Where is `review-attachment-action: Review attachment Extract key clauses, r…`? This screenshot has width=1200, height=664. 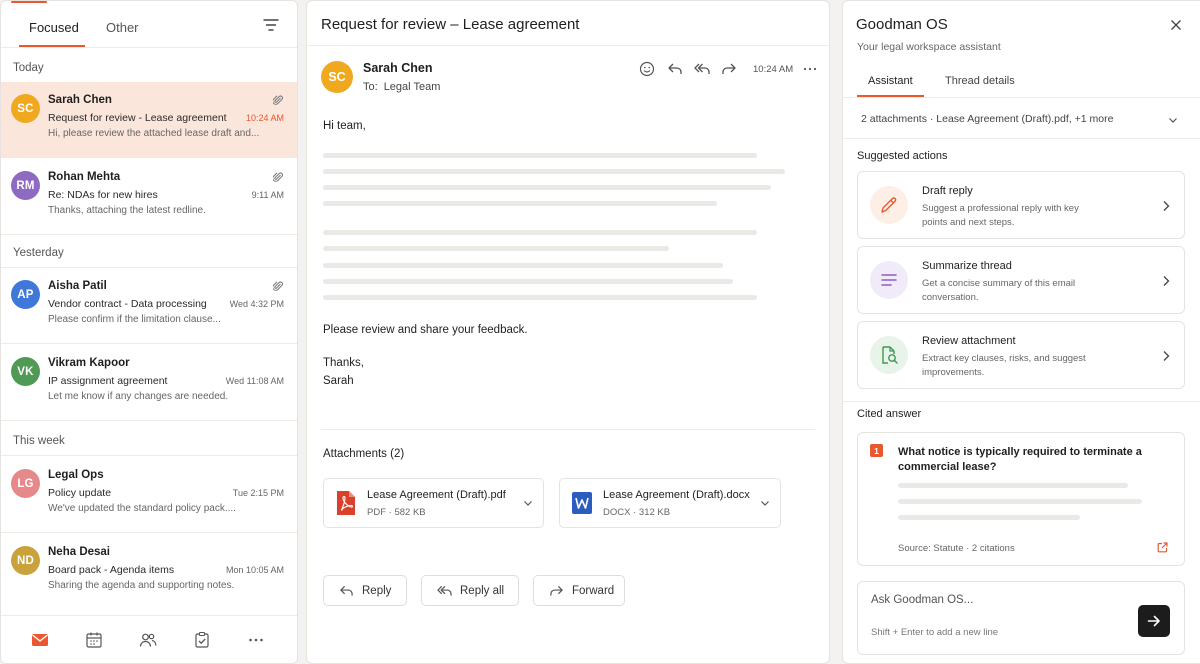 review-attachment-action: Review attachment Extract key clauses, r… is located at coordinates (1021, 355).